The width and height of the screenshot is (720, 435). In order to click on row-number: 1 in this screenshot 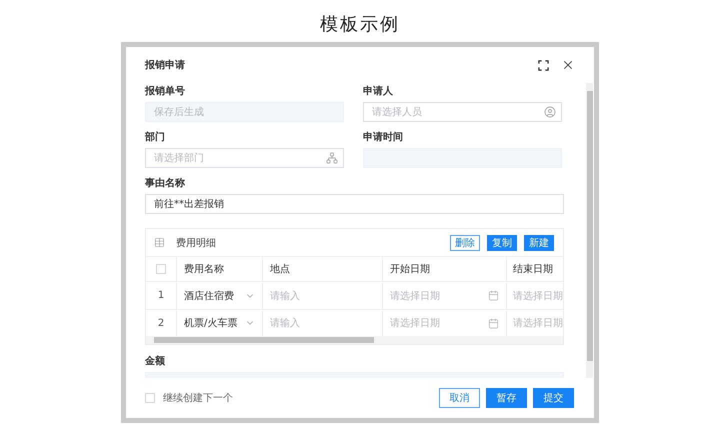, I will do `click(161, 295)`.